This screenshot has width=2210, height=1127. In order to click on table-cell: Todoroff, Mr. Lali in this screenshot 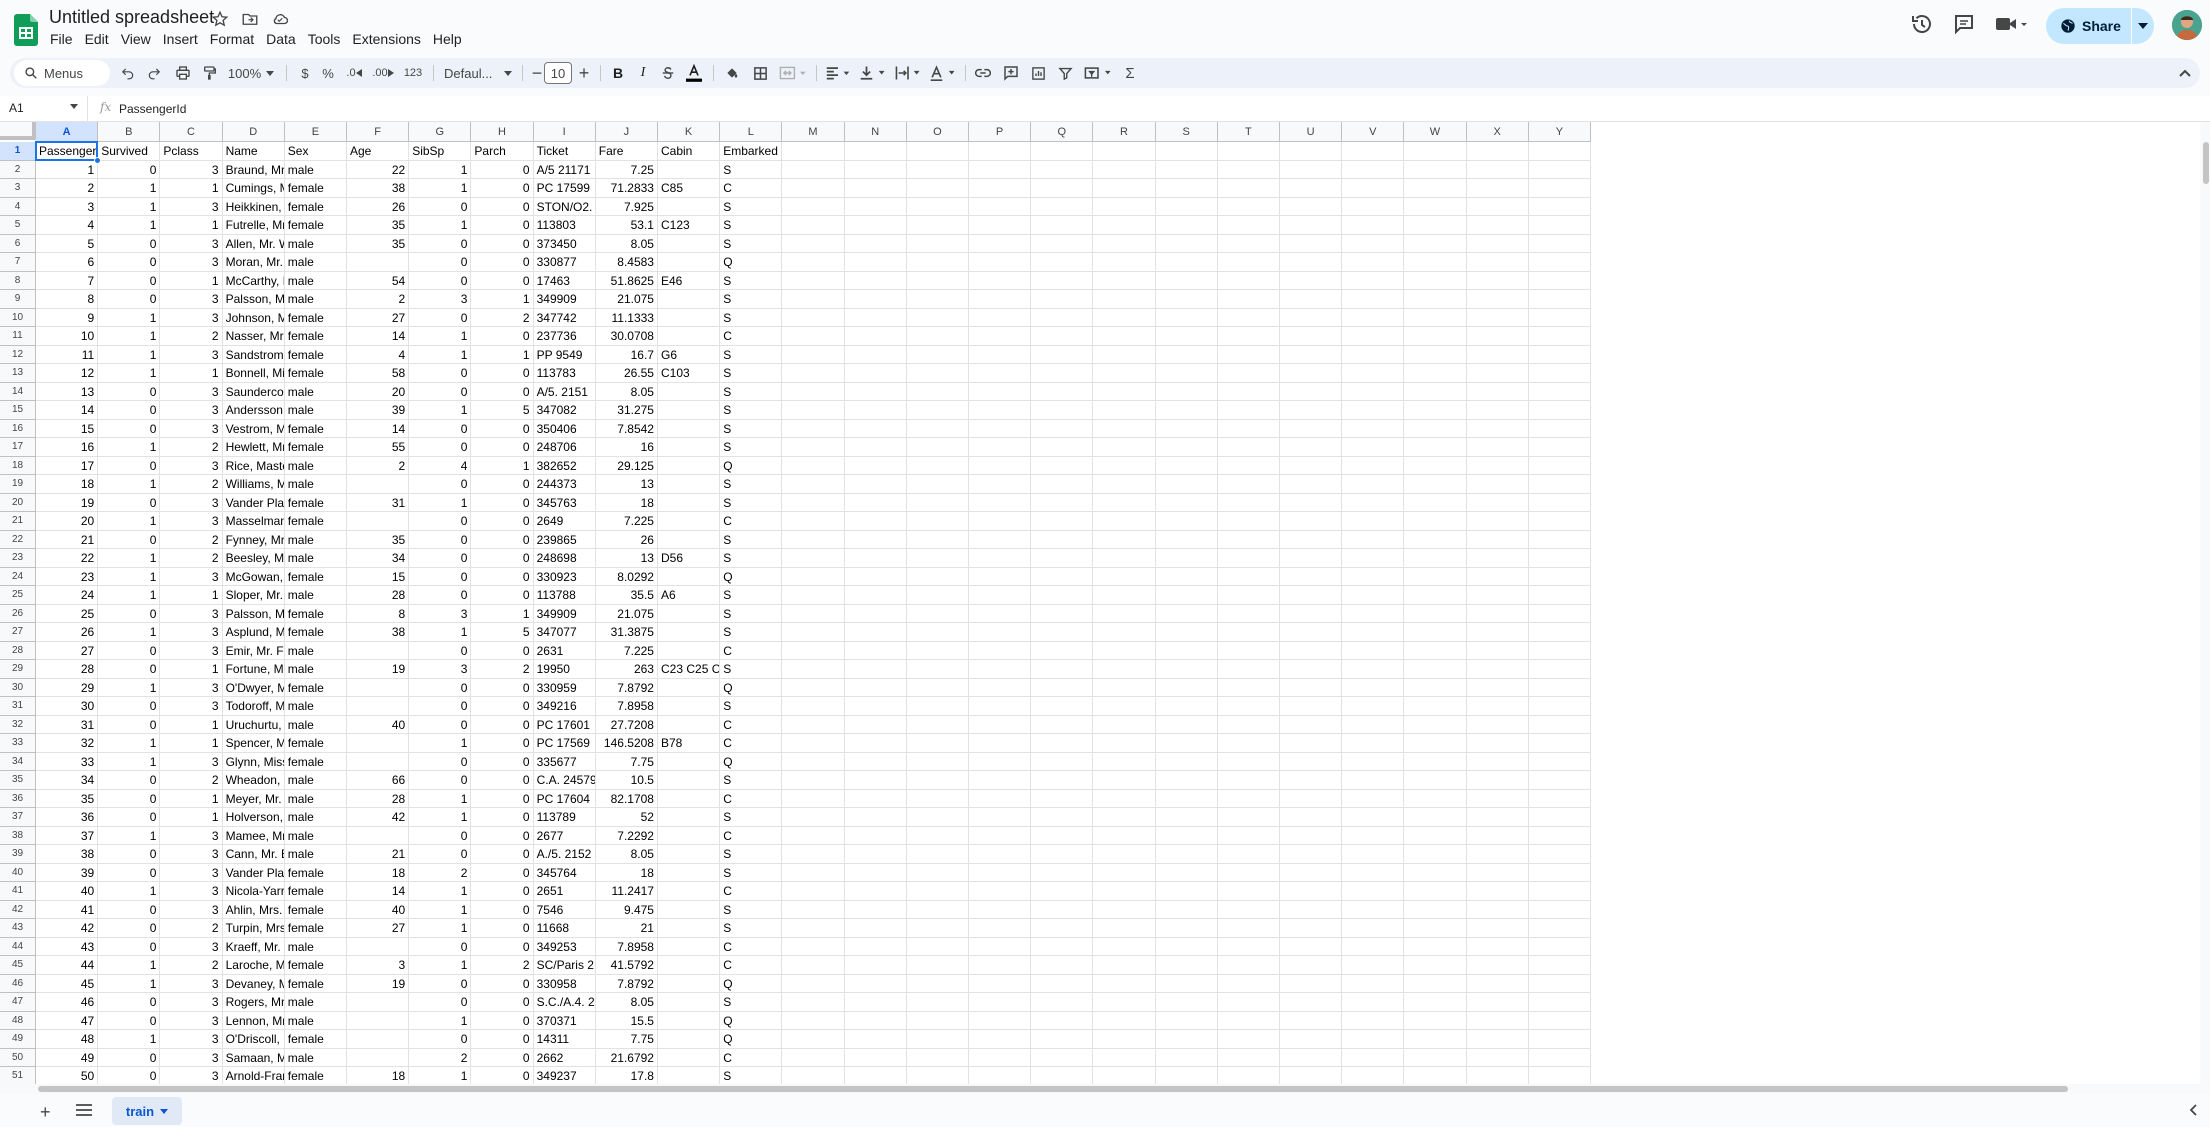, I will do `click(253, 706)`.